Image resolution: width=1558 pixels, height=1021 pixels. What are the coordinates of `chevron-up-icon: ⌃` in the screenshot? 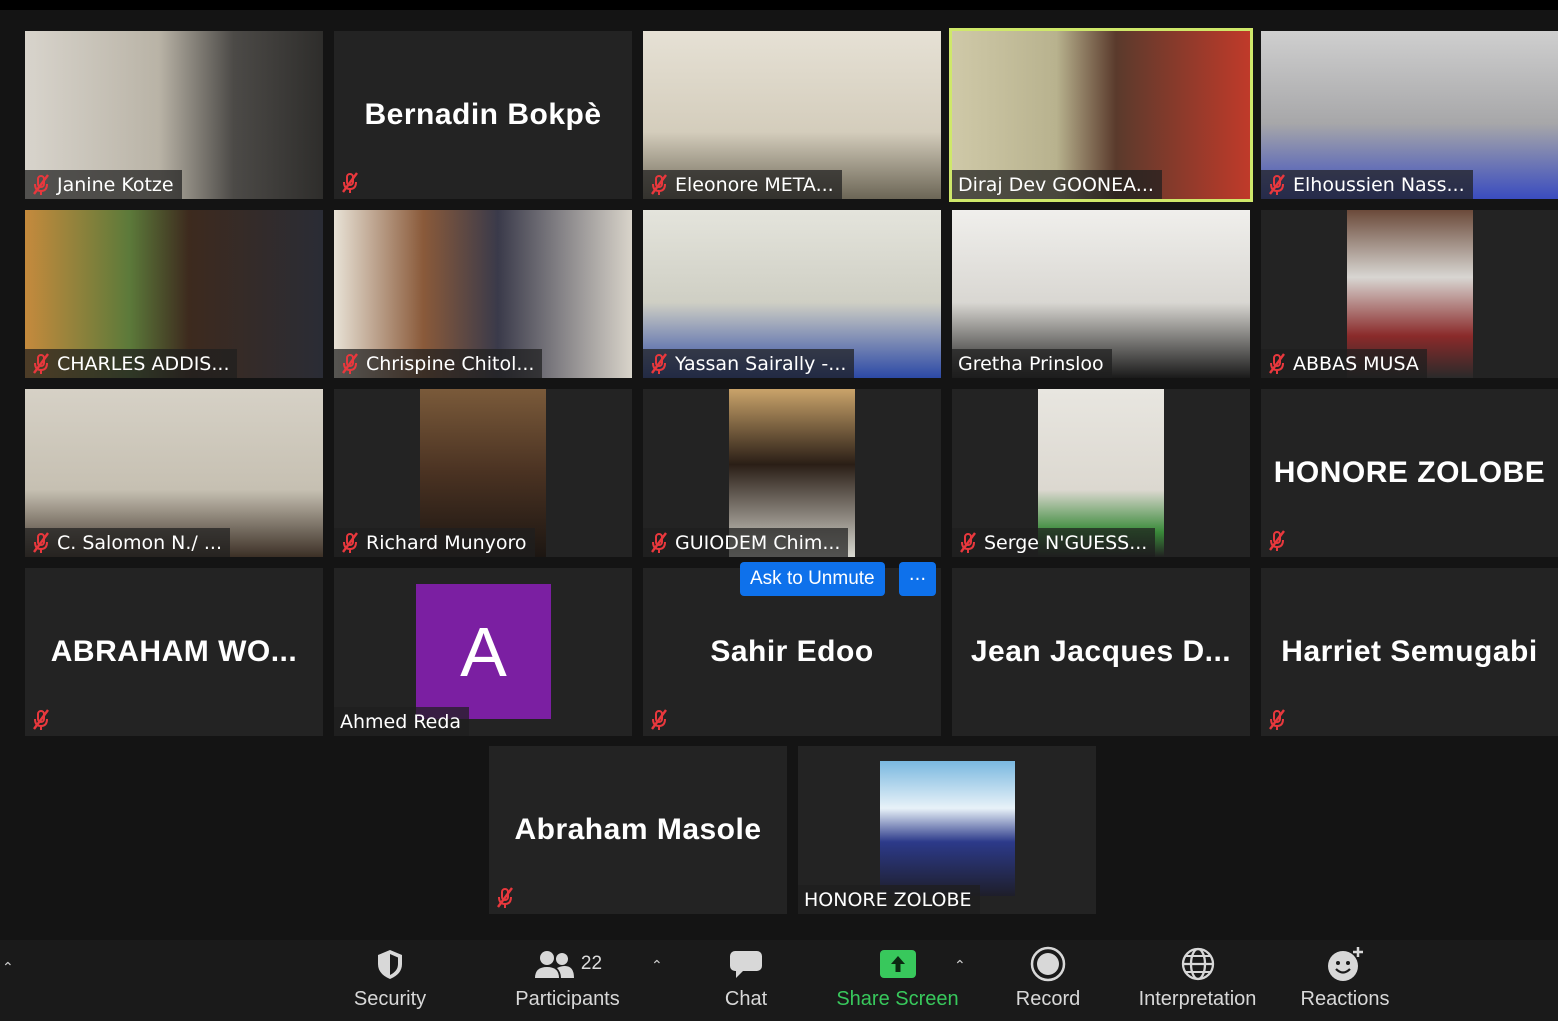 It's located at (8, 968).